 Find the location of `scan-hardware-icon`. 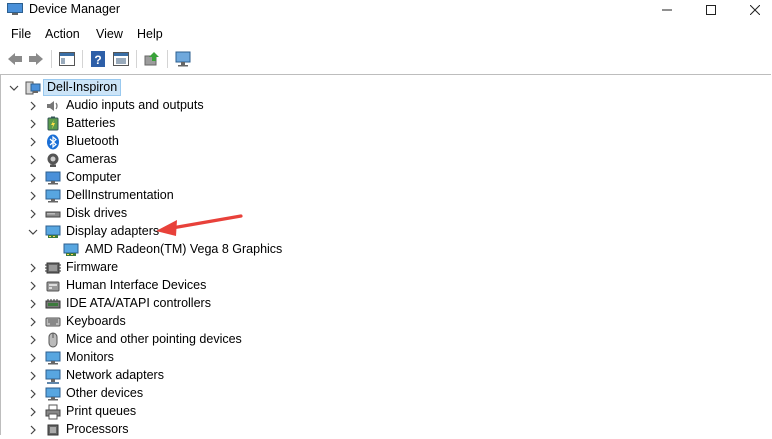

scan-hardware-icon is located at coordinates (183, 59).